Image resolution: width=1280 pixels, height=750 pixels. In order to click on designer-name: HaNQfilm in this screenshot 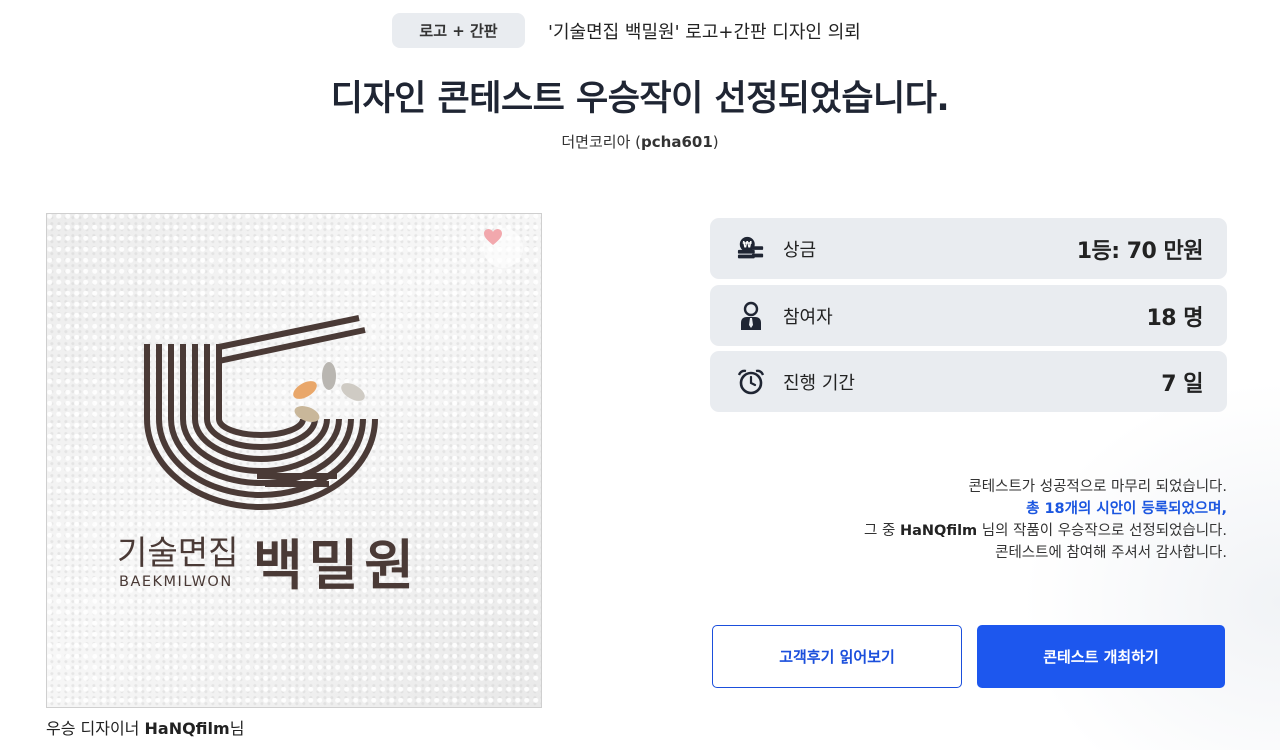, I will do `click(187, 728)`.